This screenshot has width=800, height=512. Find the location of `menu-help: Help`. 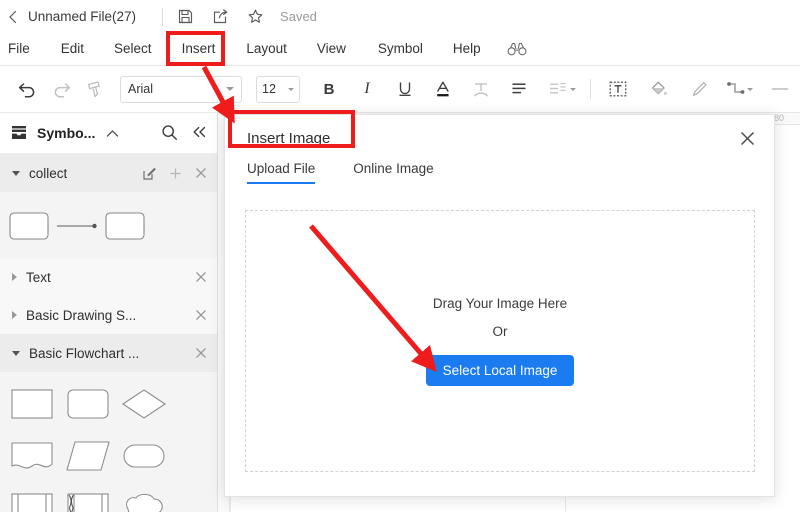

menu-help: Help is located at coordinates (467, 49).